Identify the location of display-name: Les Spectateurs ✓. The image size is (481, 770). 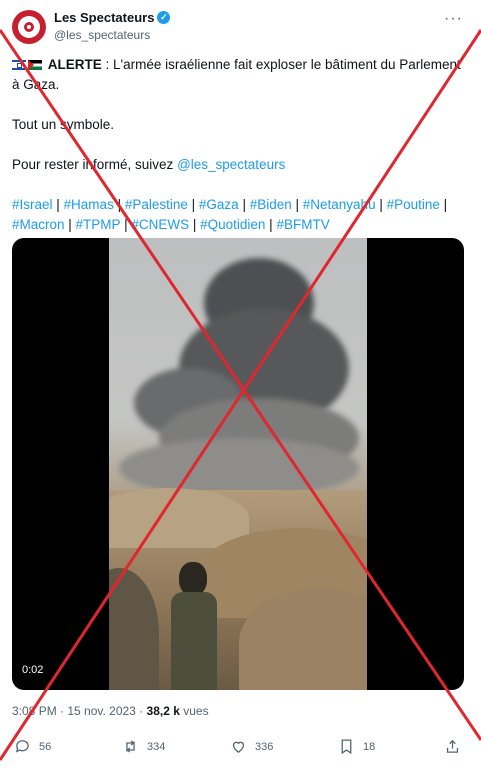
(112, 17).